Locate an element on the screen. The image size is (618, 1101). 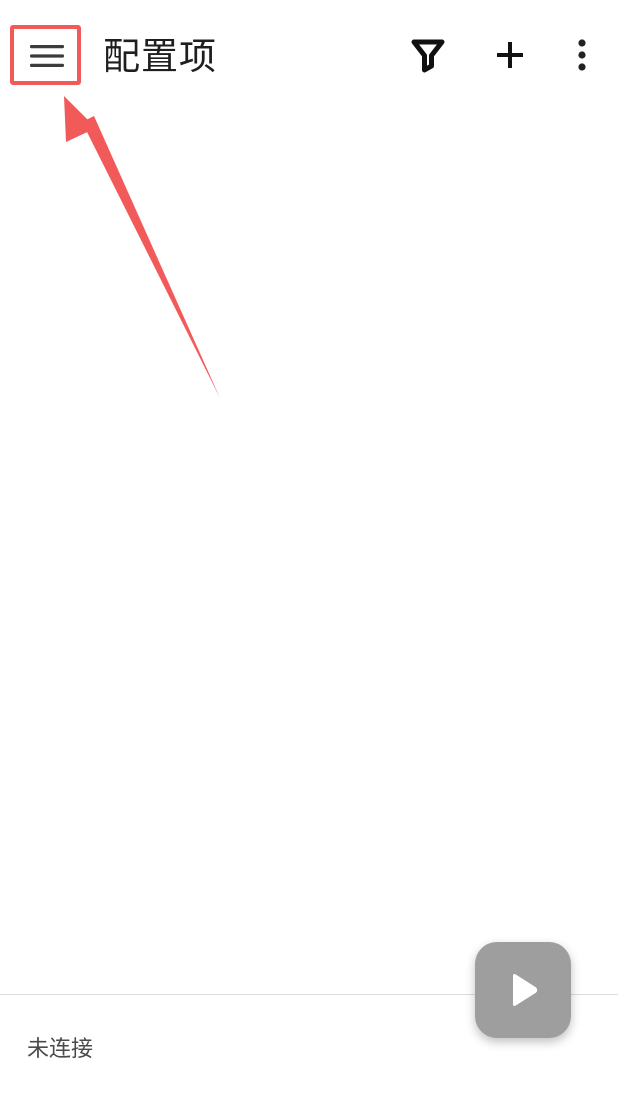
menu-icon is located at coordinates (47, 56).